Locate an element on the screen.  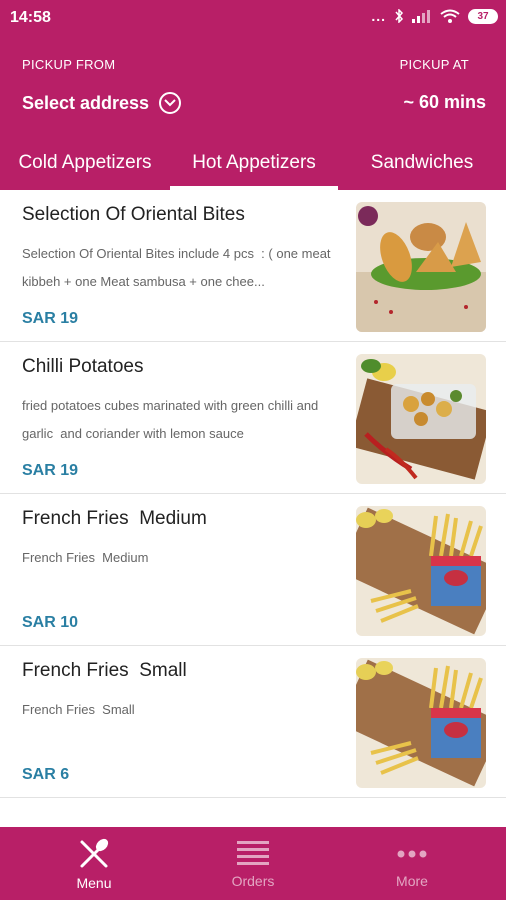
item-price: SAR 6 is located at coordinates (46, 774).